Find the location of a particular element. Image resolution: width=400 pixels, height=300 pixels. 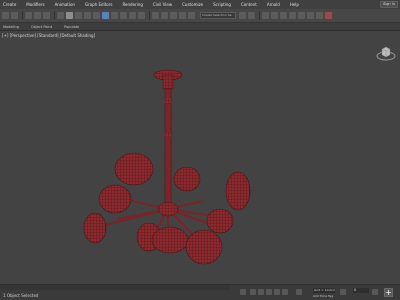

selection-set-dropdown: Create Selection Se is located at coordinates (218, 15).